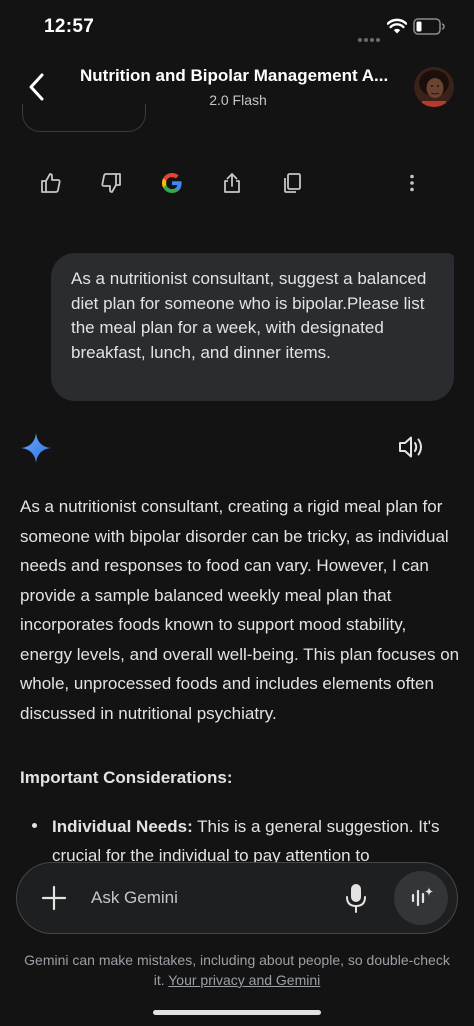 This screenshot has height=1026, width=474. I want to click on avatar, so click(434, 87).